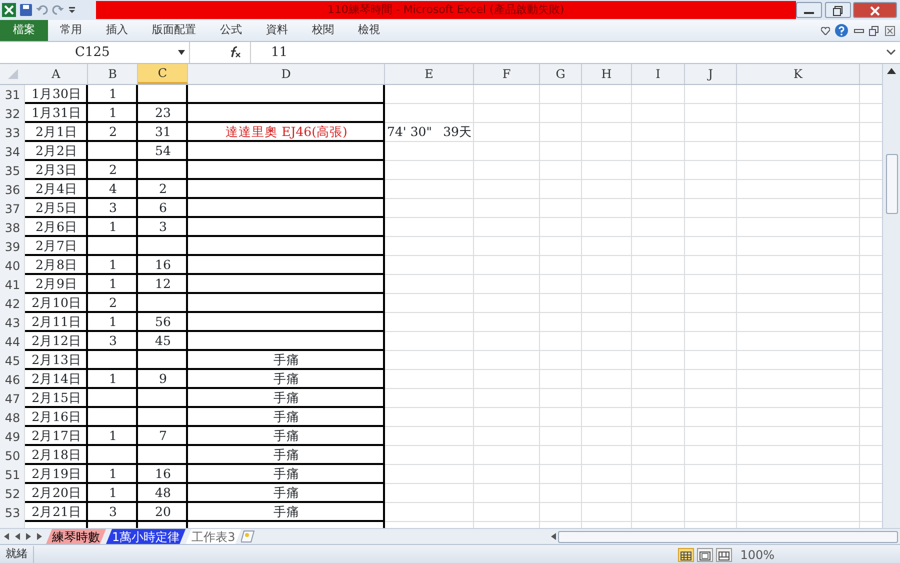 The image size is (900, 563). I want to click on row-header: 38, so click(12, 227).